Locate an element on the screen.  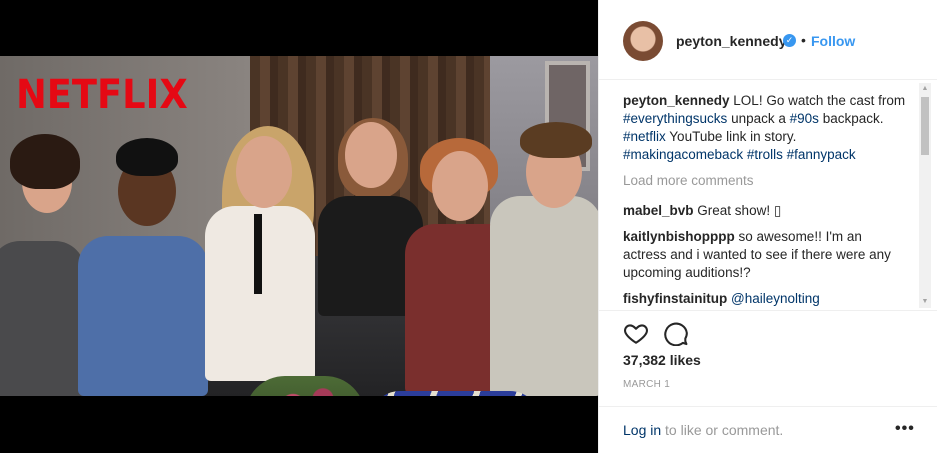
hashtag-link: #trolls is located at coordinates (765, 154).